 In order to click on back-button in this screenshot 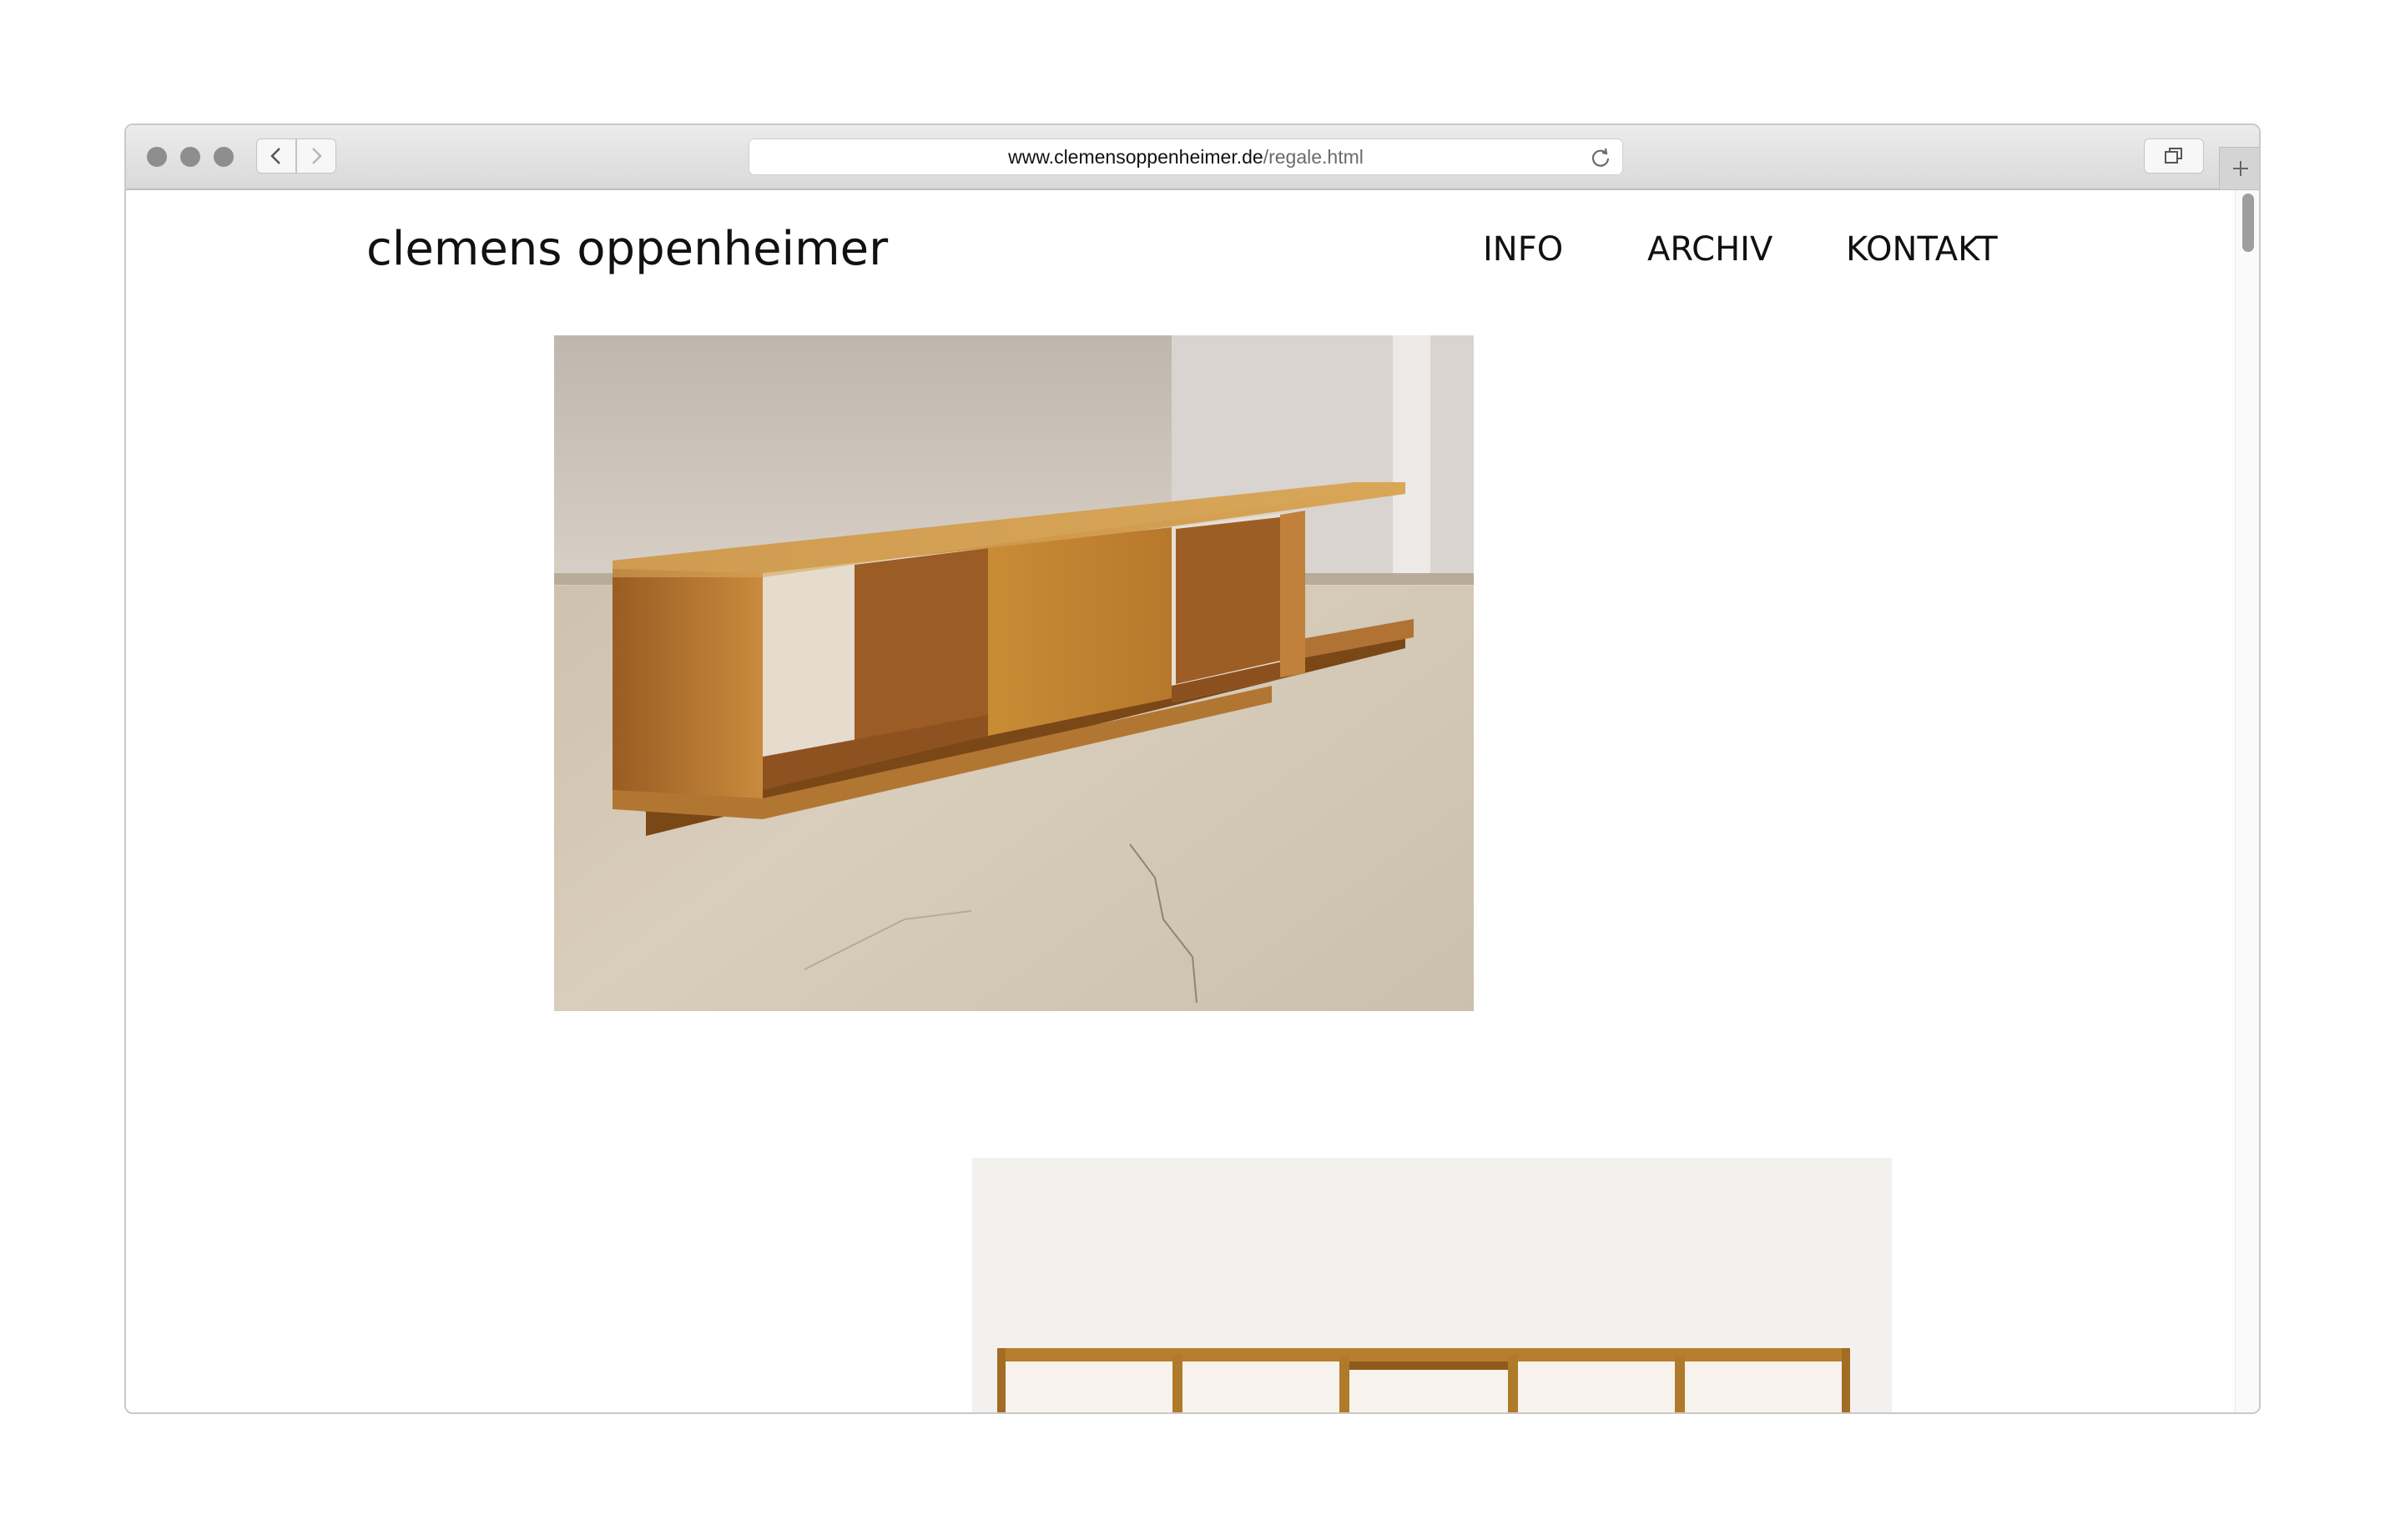, I will do `click(276, 156)`.